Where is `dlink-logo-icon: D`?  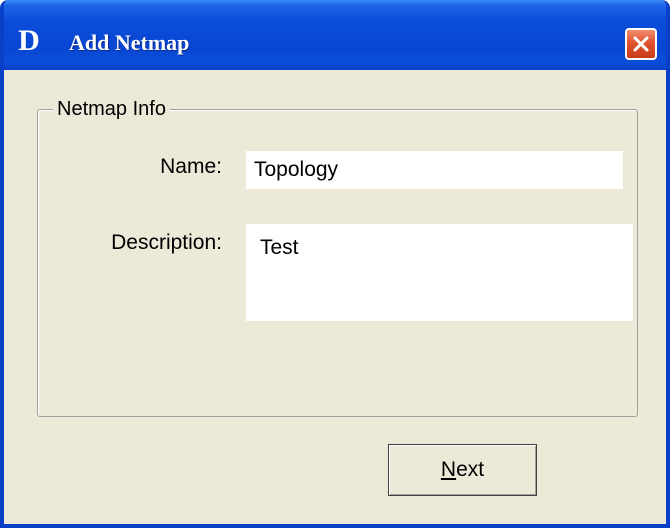
dlink-logo-icon: D is located at coordinates (29, 40).